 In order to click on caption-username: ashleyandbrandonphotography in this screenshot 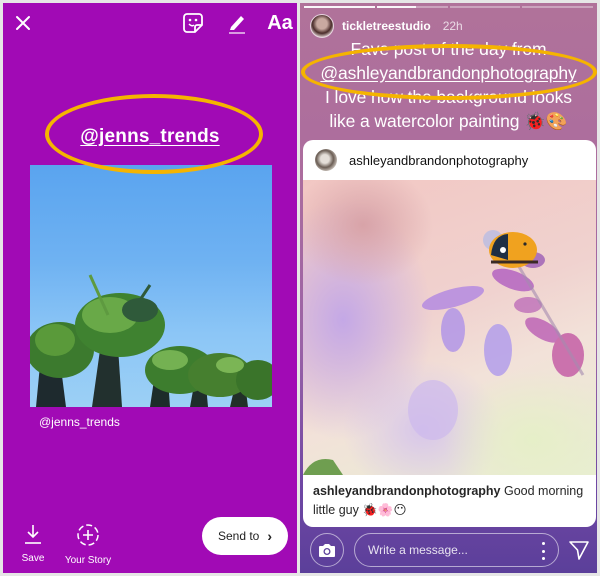, I will do `click(407, 491)`.